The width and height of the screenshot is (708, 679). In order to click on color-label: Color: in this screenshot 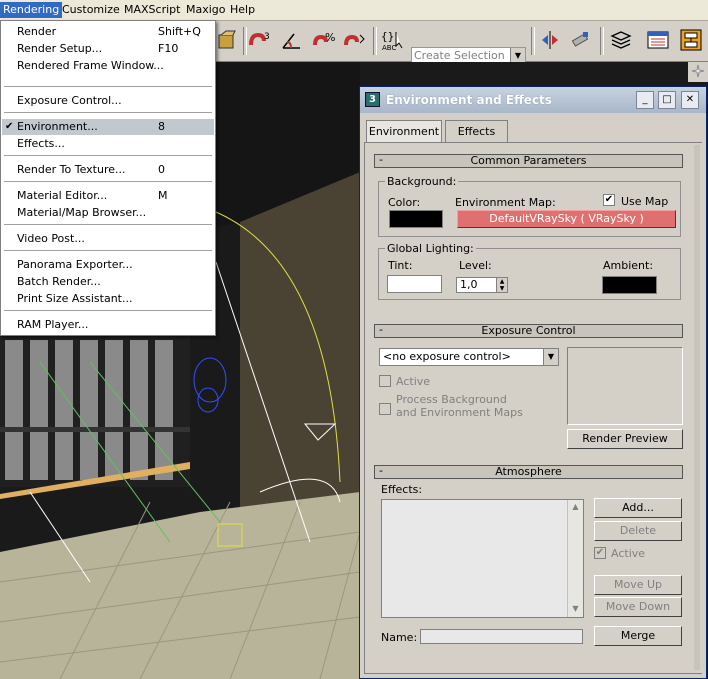, I will do `click(404, 202)`.